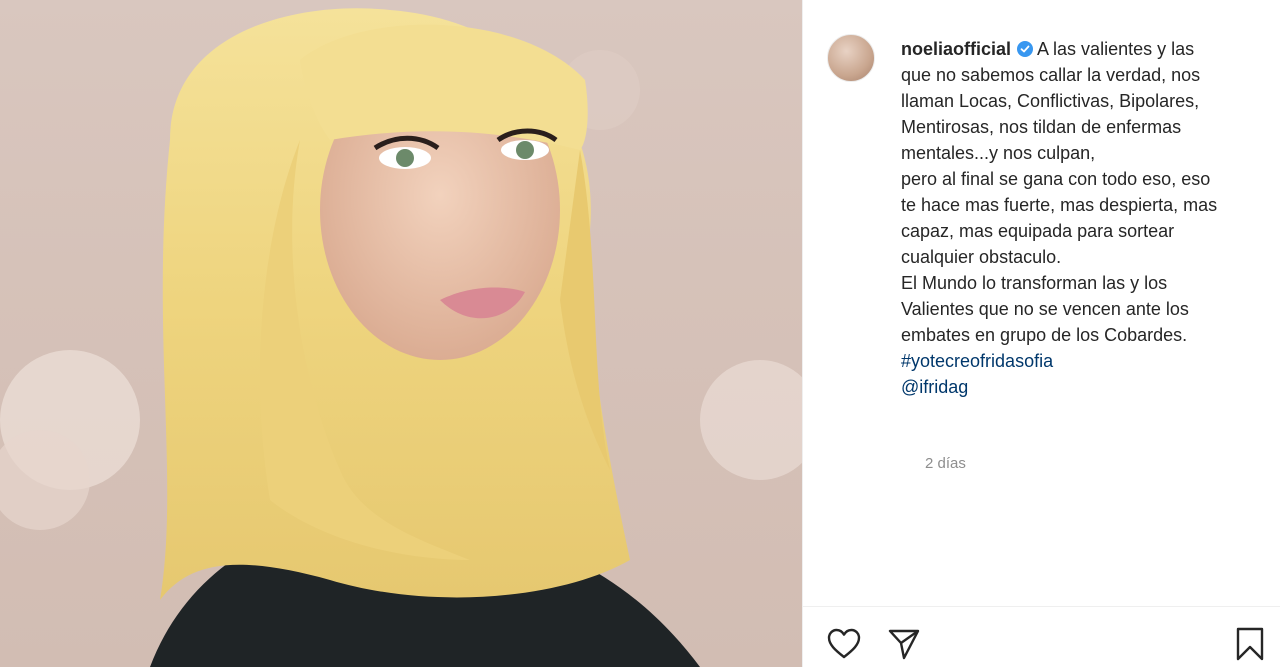 This screenshot has width=1280, height=668. What do you see at coordinates (1250, 644) in the screenshot?
I see `bookmark-icon` at bounding box center [1250, 644].